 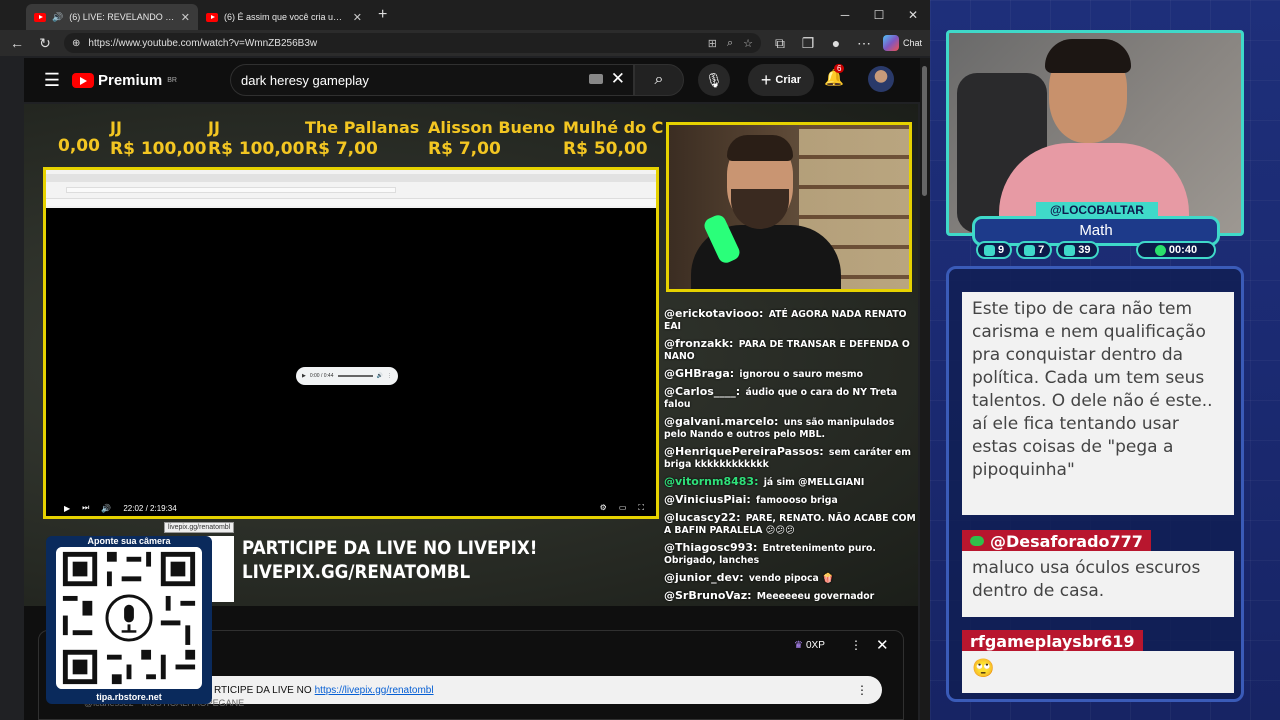 What do you see at coordinates (57, 17) in the screenshot?
I see `speaker-icon: 🔊` at bounding box center [57, 17].